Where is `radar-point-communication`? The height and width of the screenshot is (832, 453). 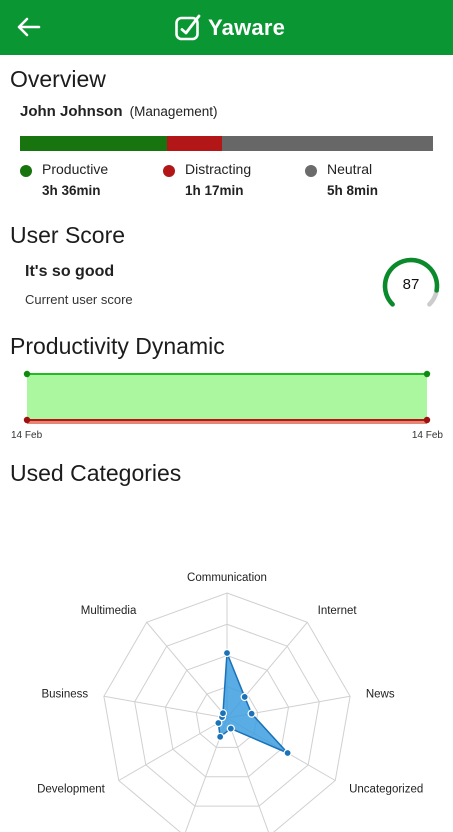
radar-point-communication is located at coordinates (227, 653).